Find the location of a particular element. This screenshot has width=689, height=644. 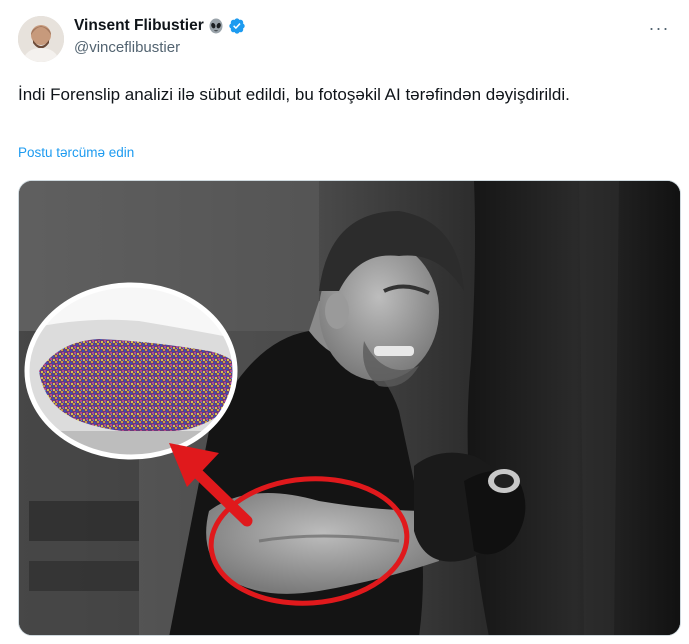

alien-icon is located at coordinates (216, 26).